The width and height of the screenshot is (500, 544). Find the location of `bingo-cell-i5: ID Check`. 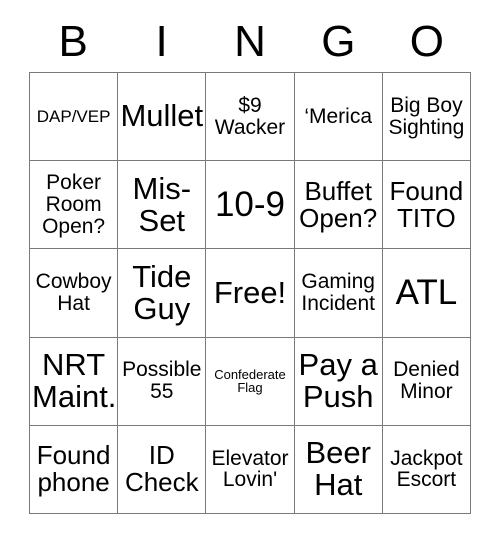

bingo-cell-i5: ID Check is located at coordinates (162, 469).